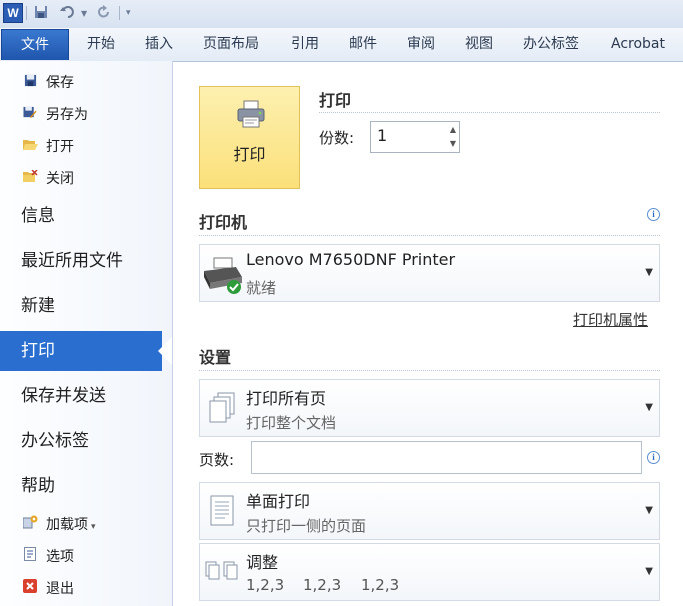 The height and width of the screenshot is (606, 683). I want to click on print-sides-subtitle: 只打印一侧的页面, so click(306, 526).